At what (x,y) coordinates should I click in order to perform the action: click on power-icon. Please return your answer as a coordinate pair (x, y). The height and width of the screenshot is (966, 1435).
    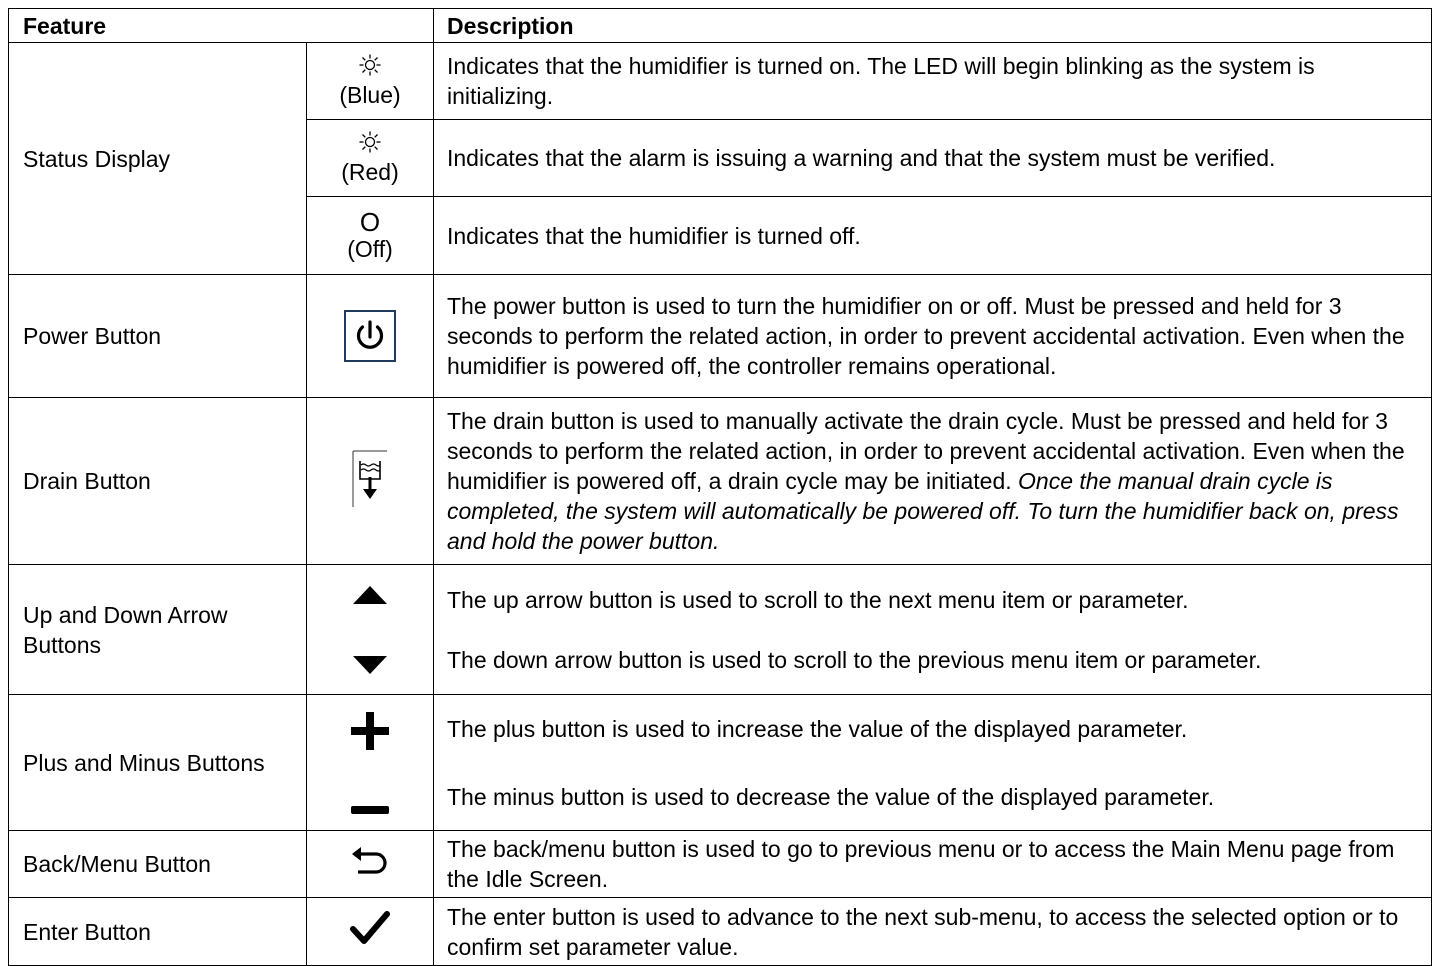
    Looking at the image, I should click on (370, 336).